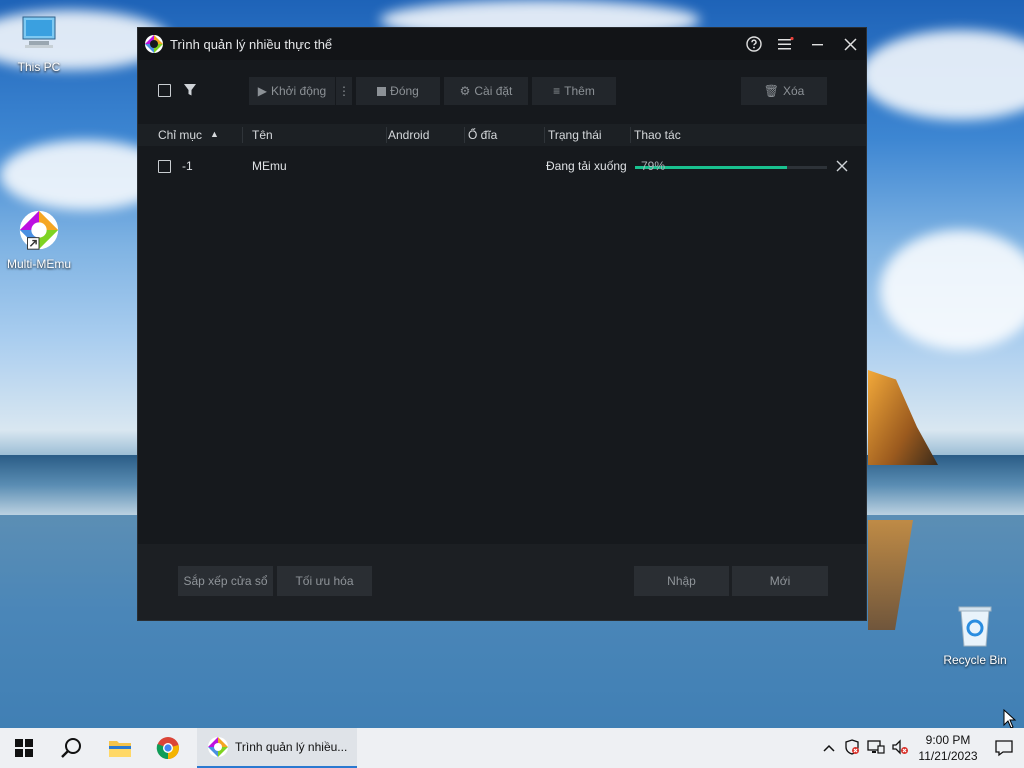  Describe the element at coordinates (482, 135) in the screenshot. I see `column-header-disk: Ổ đĩa` at that location.